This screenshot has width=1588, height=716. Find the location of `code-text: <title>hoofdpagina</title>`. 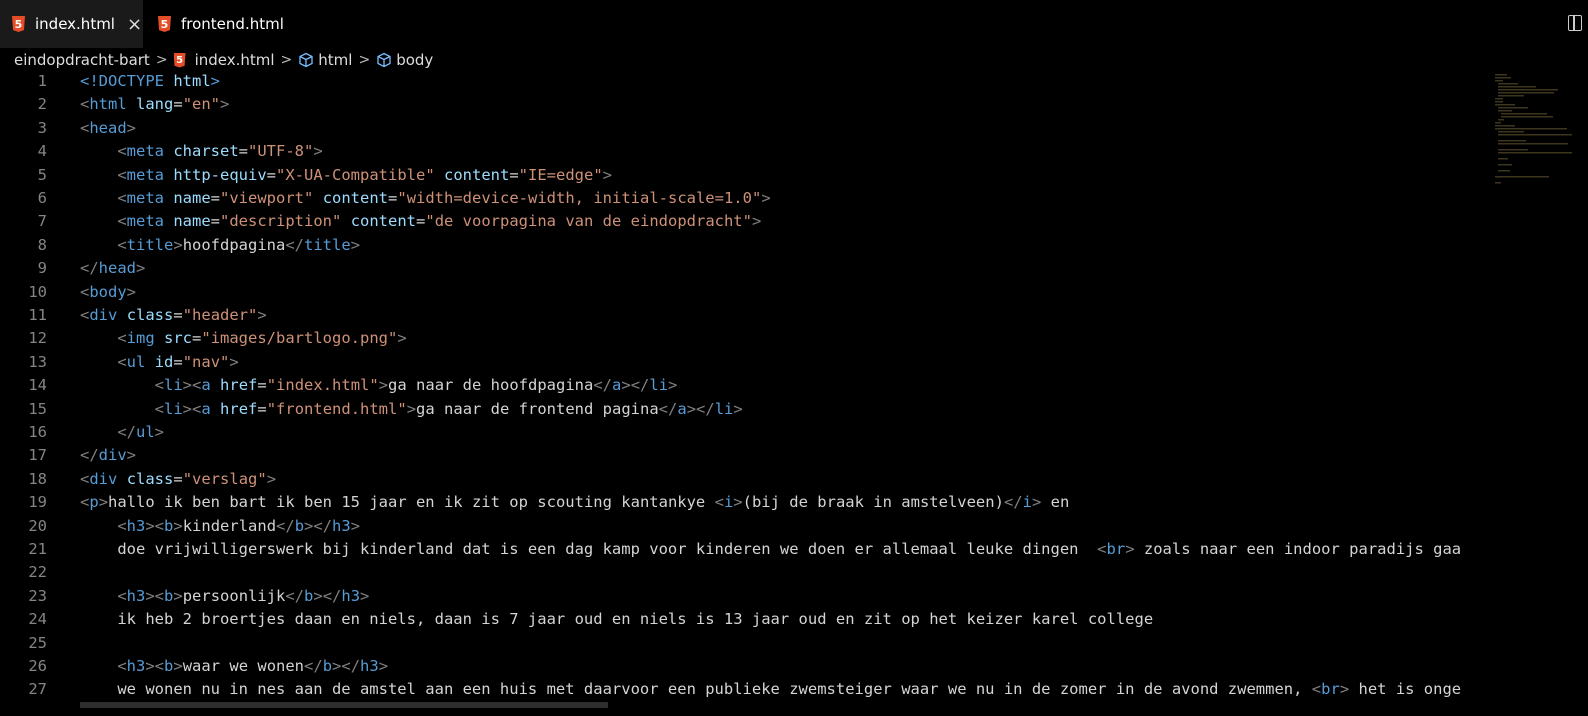

code-text: <title>hoofdpagina</title> is located at coordinates (220, 245).